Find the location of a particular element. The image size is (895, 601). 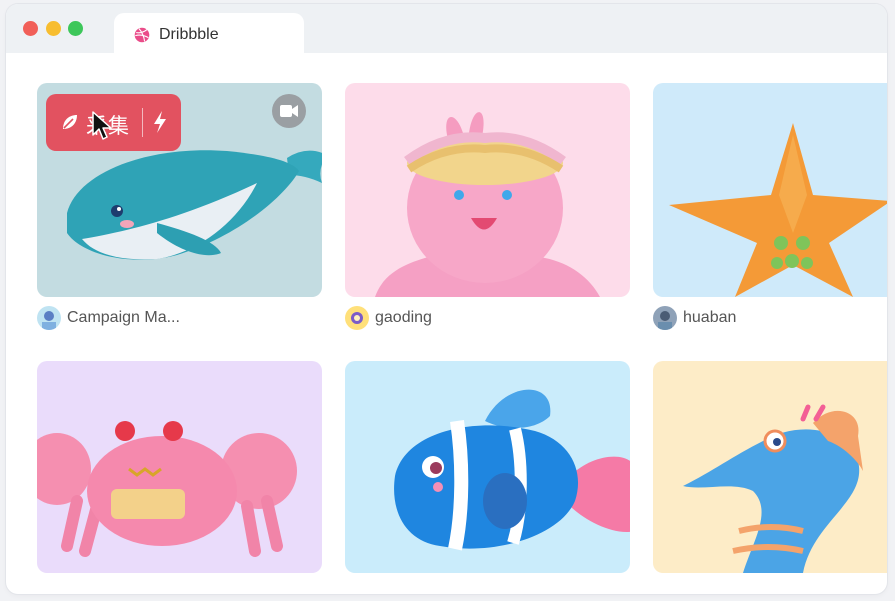

shot-author-row: gaoding is located at coordinates (388, 318).